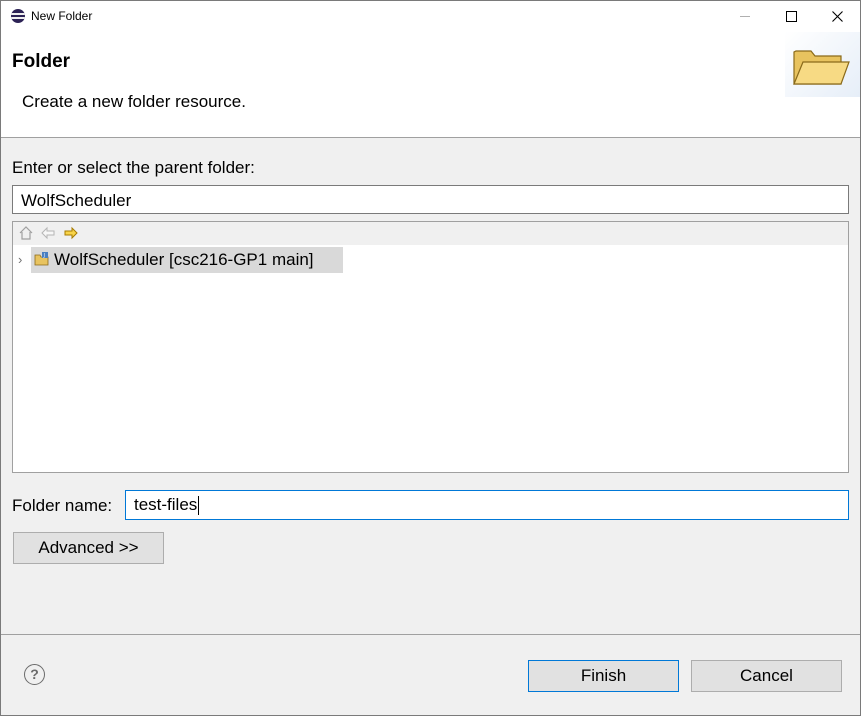 Image resolution: width=861 pixels, height=716 pixels. I want to click on text-caret, so click(199, 506).